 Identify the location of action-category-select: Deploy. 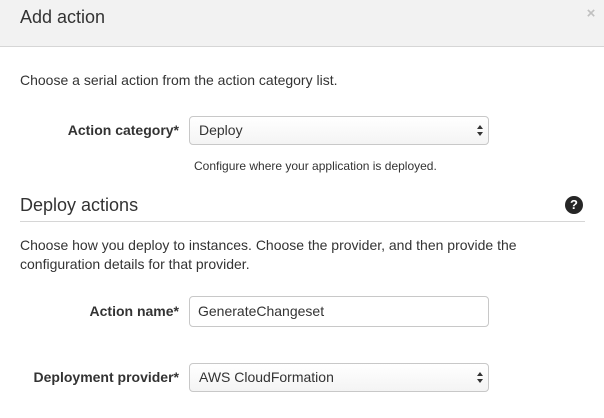
(339, 130).